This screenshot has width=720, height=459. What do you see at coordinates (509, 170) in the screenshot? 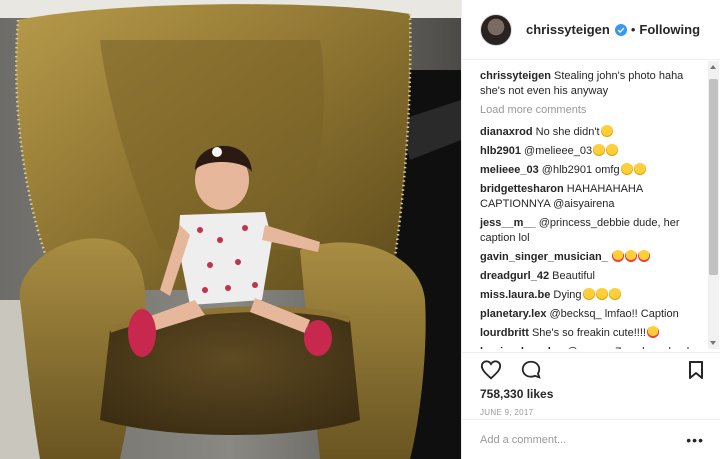
I see `comment-username: melieee_03` at bounding box center [509, 170].